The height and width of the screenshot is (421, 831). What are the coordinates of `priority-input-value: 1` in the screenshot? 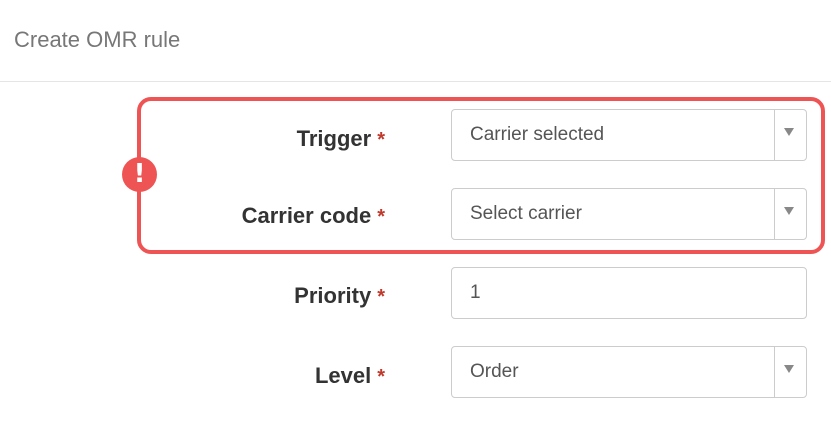 It's located at (475, 292).